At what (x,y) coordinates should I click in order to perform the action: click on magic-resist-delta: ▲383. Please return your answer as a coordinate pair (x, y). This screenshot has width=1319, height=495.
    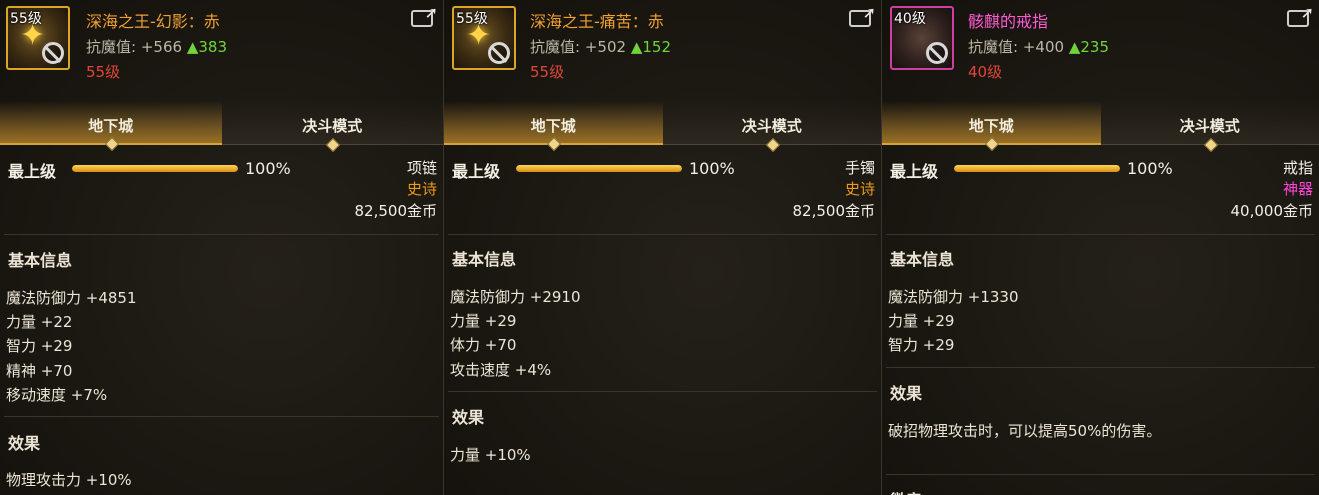
    Looking at the image, I should click on (206, 47).